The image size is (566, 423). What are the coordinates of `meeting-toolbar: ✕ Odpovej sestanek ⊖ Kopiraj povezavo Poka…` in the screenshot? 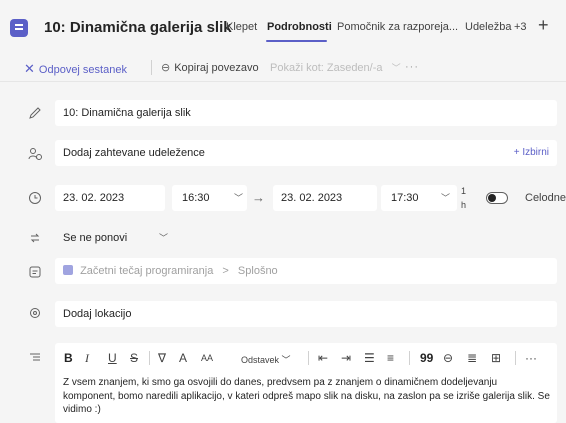 It's located at (283, 67).